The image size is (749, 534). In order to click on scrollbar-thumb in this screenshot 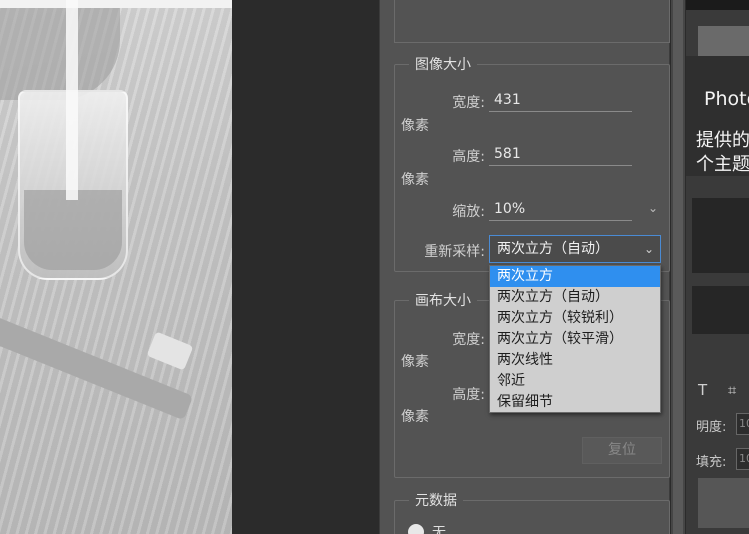, I will do `click(678, 267)`.